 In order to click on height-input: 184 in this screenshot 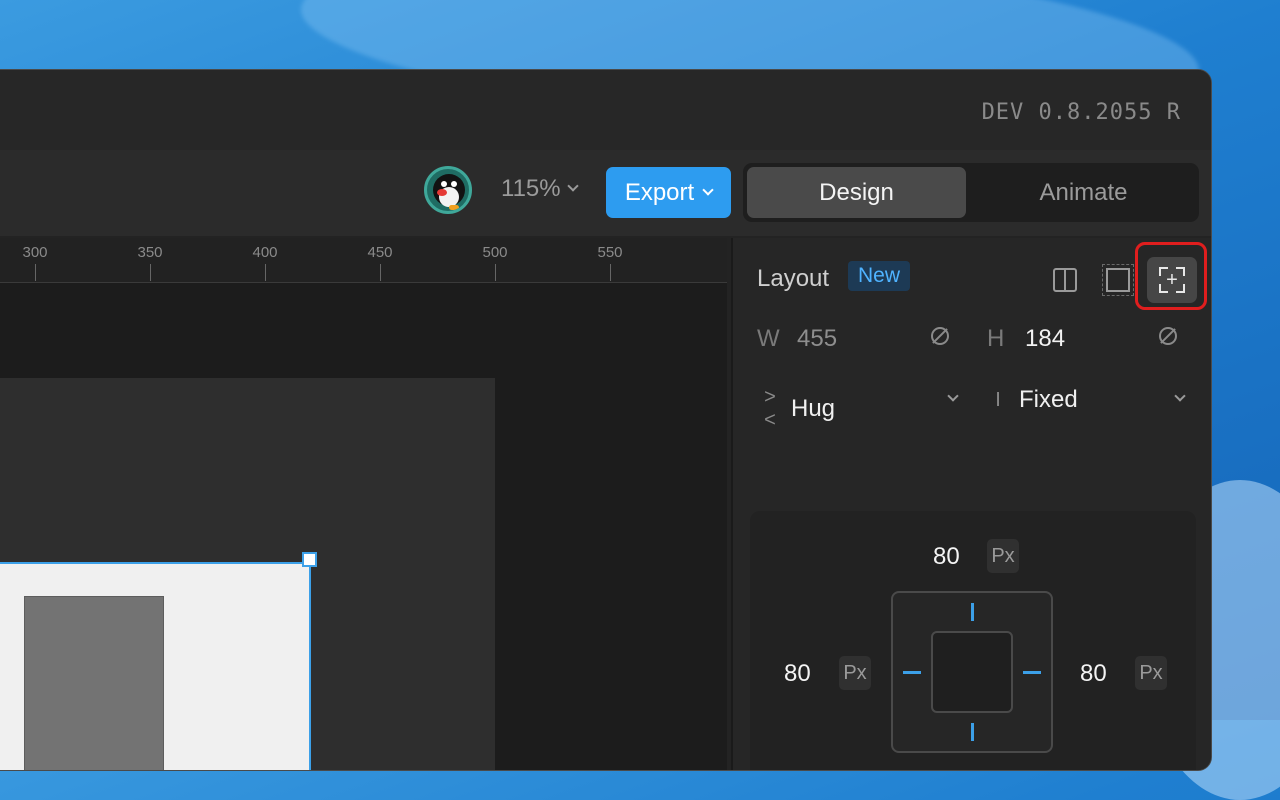, I will do `click(1045, 339)`.